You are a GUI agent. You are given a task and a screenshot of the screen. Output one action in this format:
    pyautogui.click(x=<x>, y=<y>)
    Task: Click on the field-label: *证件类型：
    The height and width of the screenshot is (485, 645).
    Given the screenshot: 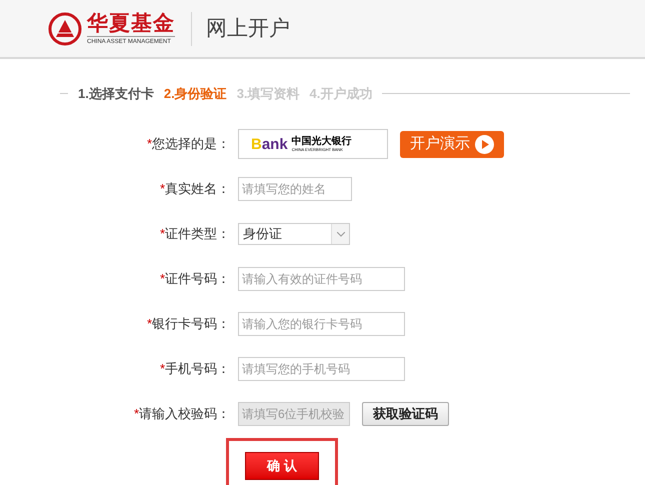 What is the action you would take?
    pyautogui.click(x=194, y=234)
    